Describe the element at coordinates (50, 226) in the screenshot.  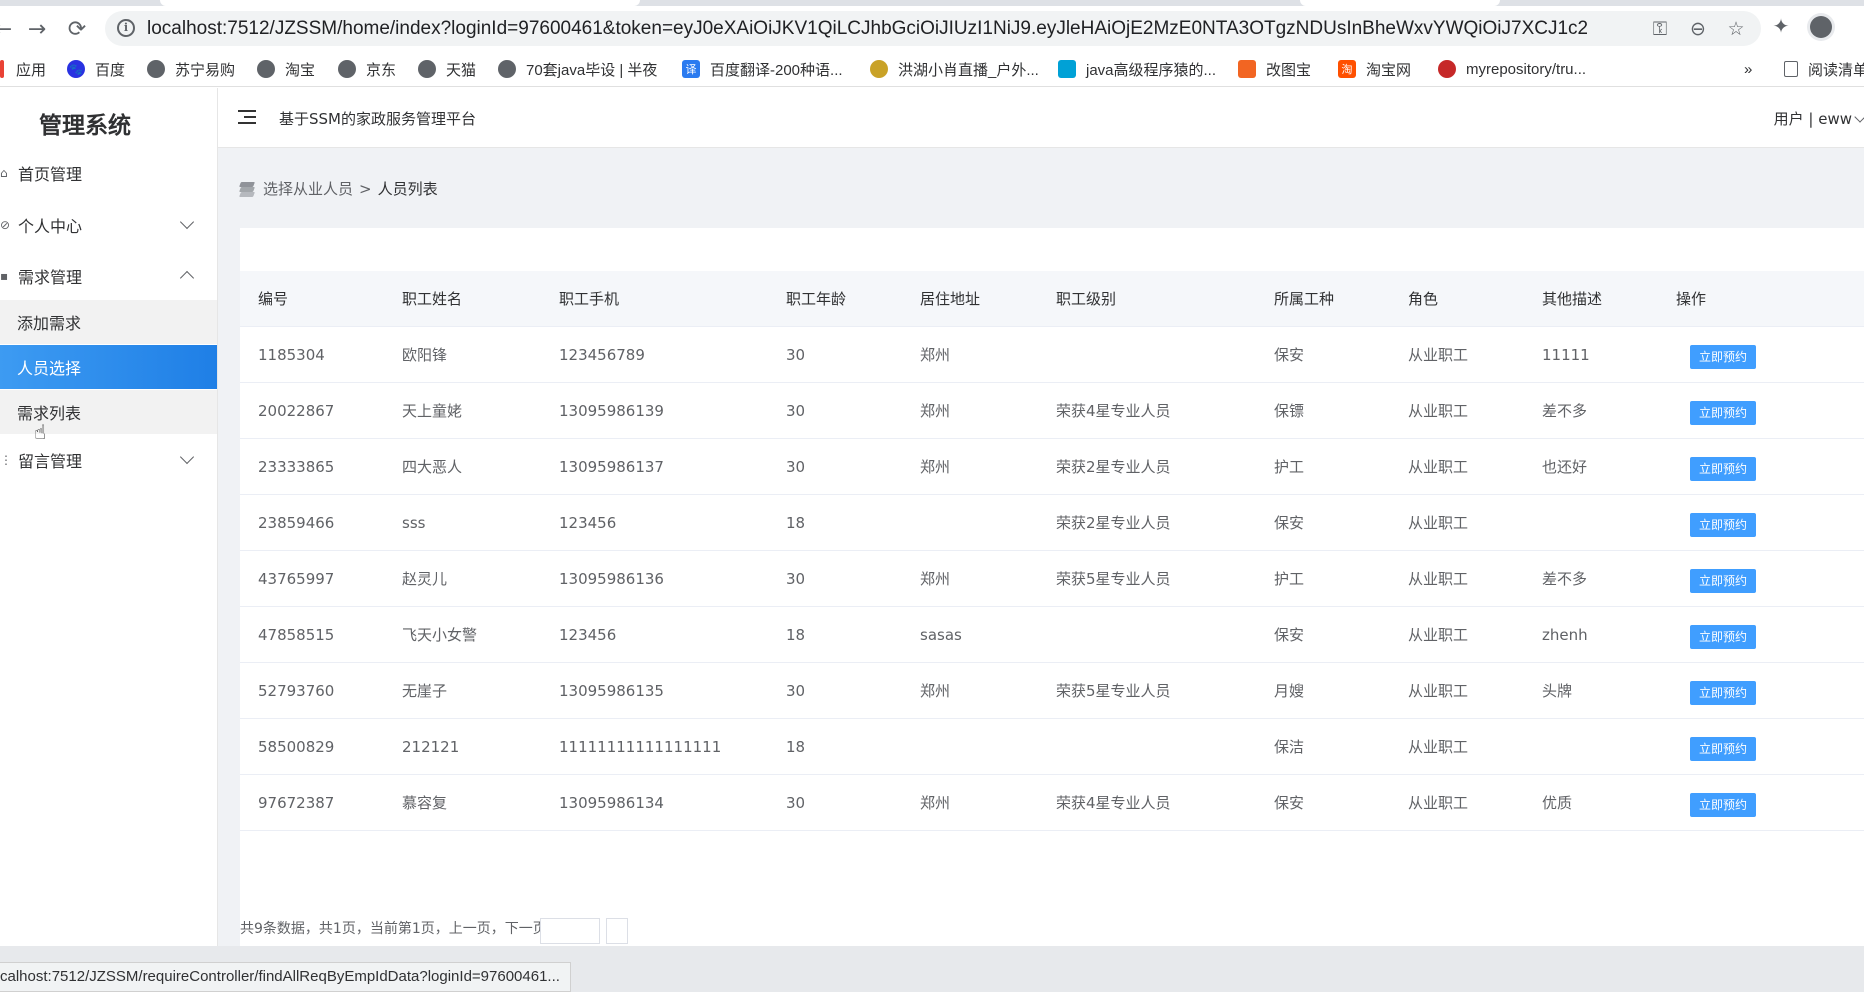
I see `sidebar-item-label: 个人中心` at that location.